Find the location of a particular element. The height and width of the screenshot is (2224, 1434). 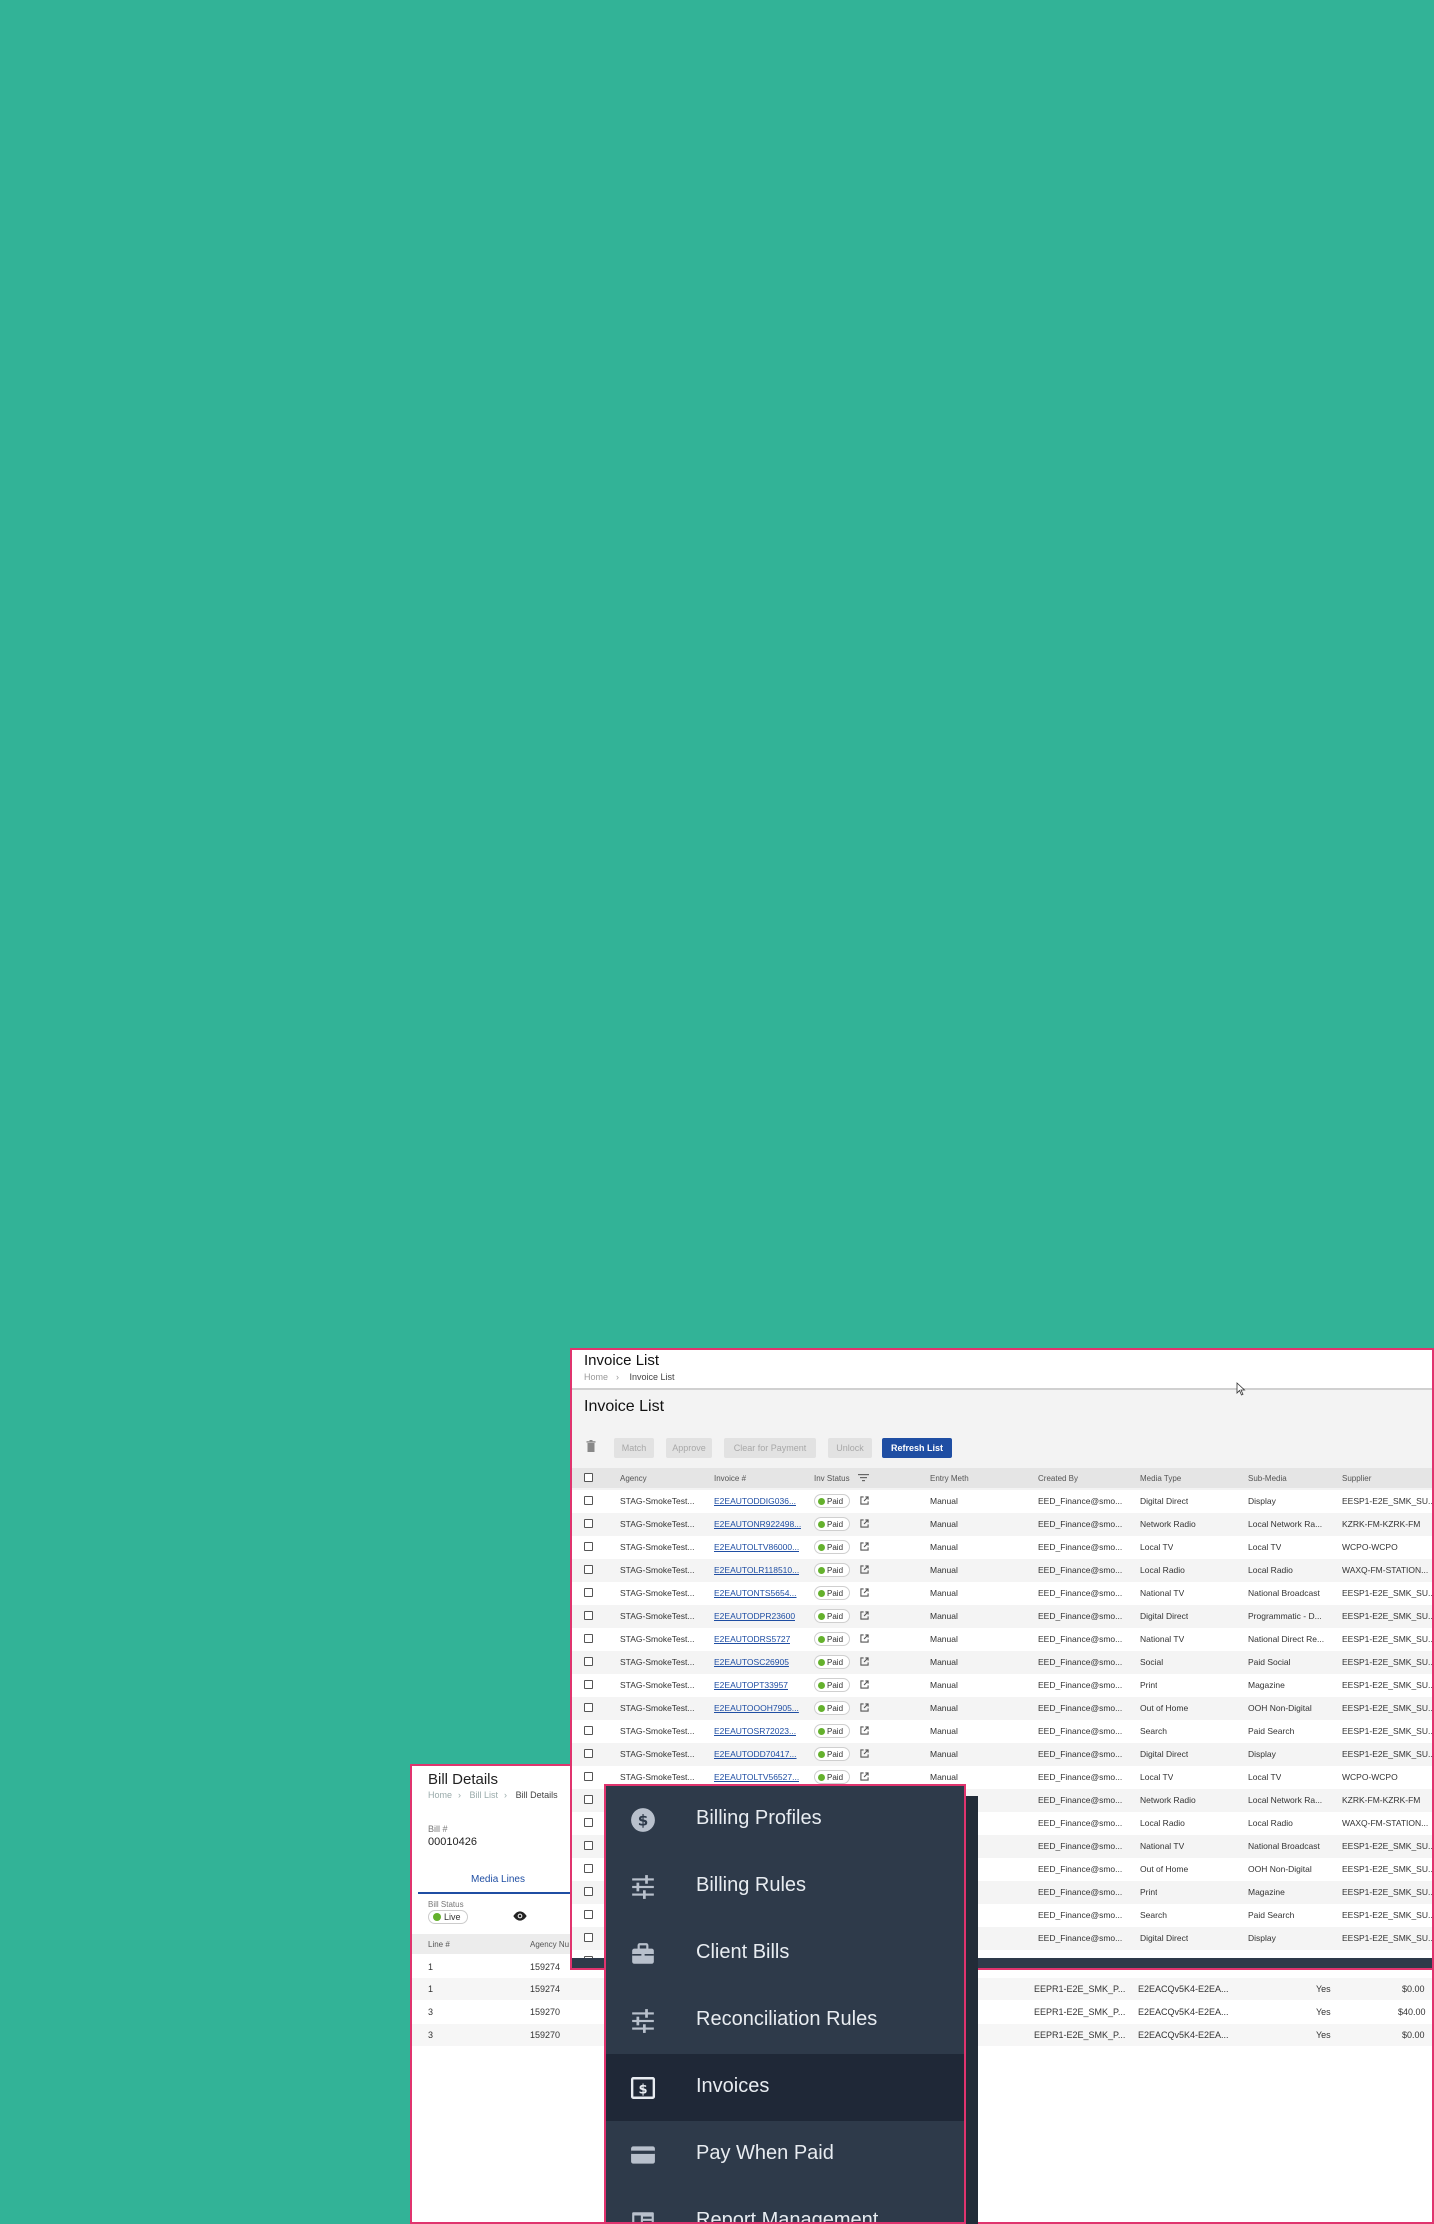

nav-item-invoices: $ Invoices is located at coordinates (785, 2087).